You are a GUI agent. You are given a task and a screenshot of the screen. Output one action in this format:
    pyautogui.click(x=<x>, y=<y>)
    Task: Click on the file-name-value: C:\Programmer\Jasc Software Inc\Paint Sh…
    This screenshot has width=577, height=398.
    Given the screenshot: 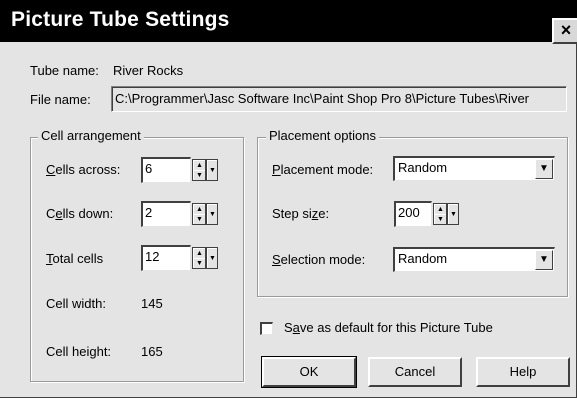 What is the action you would take?
    pyautogui.click(x=322, y=98)
    